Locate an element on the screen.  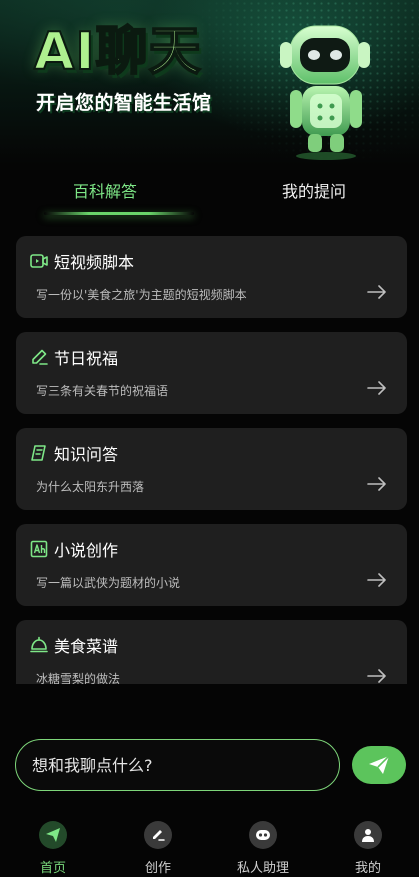
nav-label: 首页 is located at coordinates (52, 868).